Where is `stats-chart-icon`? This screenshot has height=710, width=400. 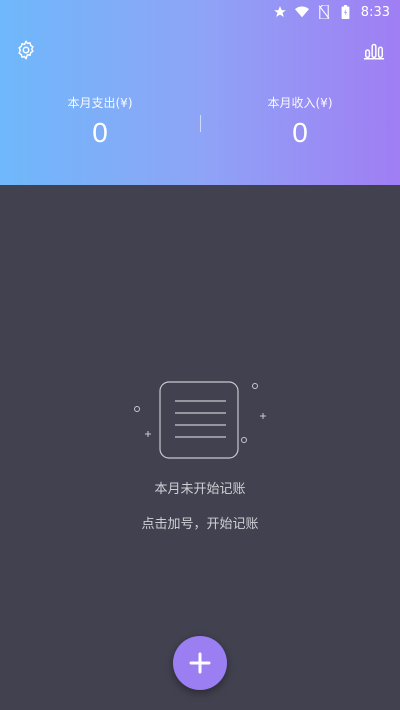 stats-chart-icon is located at coordinates (374, 50).